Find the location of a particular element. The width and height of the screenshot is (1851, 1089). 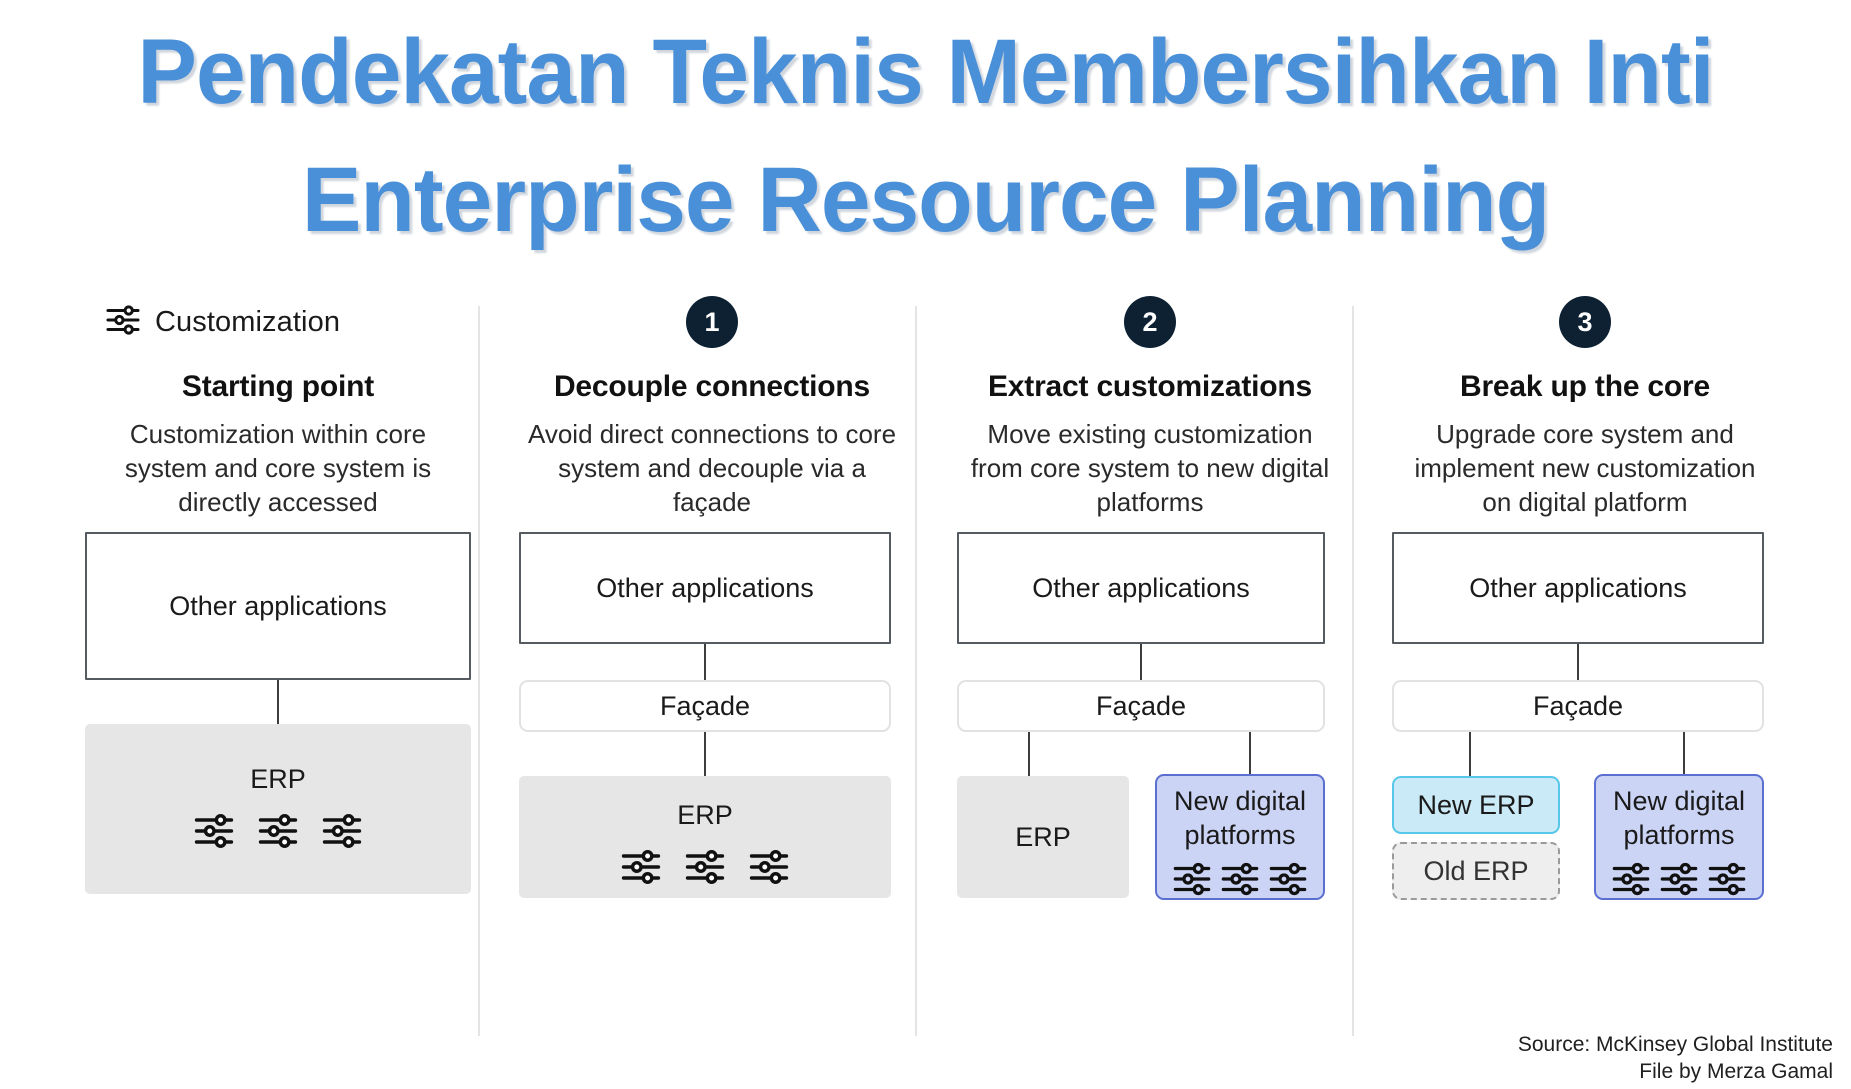

connector-apps-to-erp is located at coordinates (278, 702).